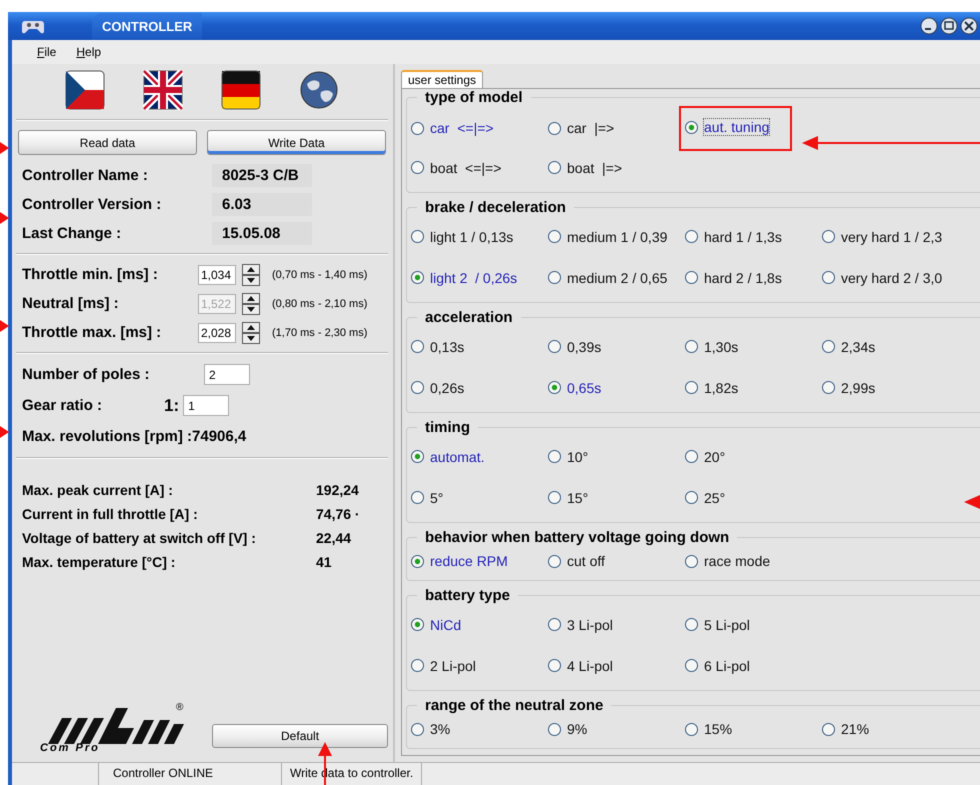 The width and height of the screenshot is (980, 785). Describe the element at coordinates (479, 277) in the screenshot. I see `radio-option: light 2 / 0,26s` at that location.